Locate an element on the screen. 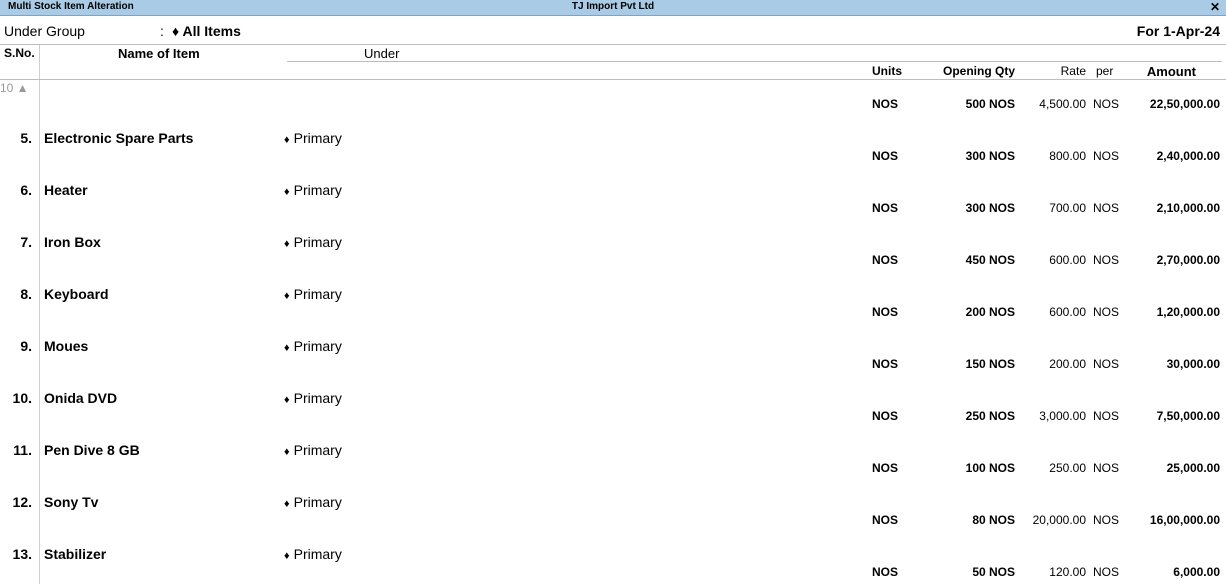  header-name-of-item: Name of Item is located at coordinates (159, 53).